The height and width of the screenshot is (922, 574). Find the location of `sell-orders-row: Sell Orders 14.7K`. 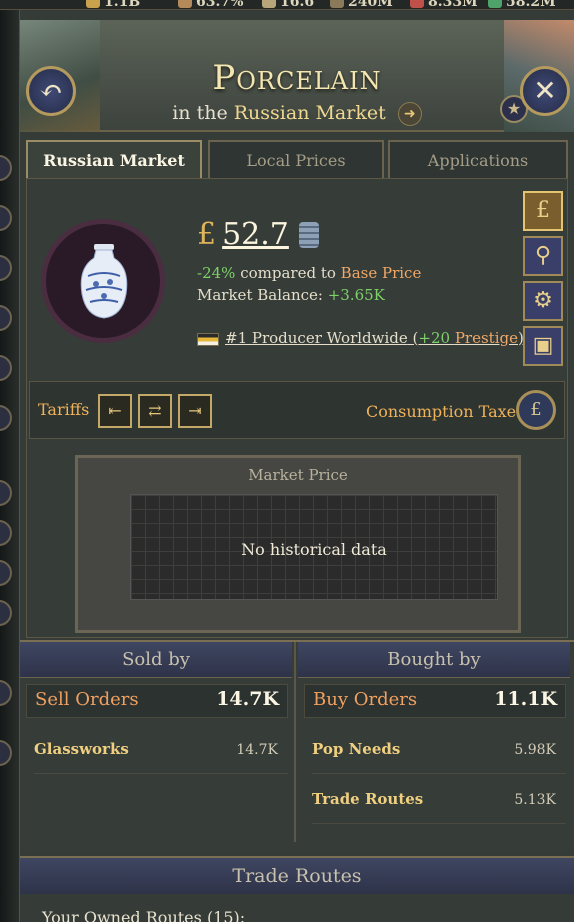

sell-orders-row: Sell Orders 14.7K is located at coordinates (157, 701).